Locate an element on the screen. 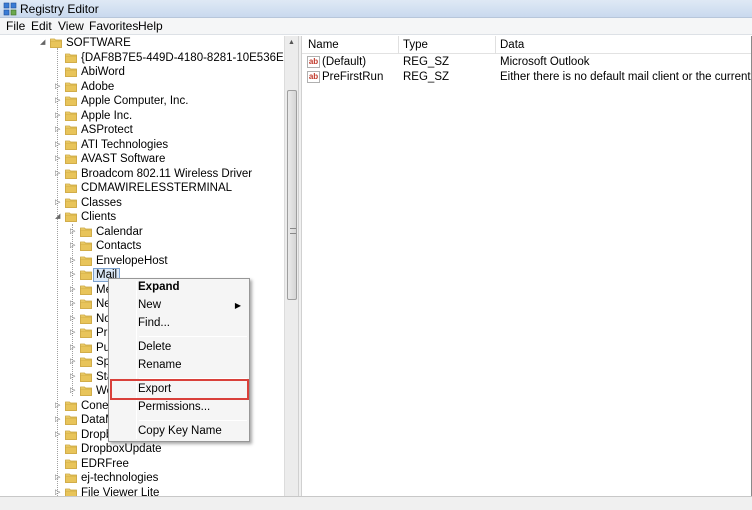  list-header: Name Type Data is located at coordinates (526, 45).